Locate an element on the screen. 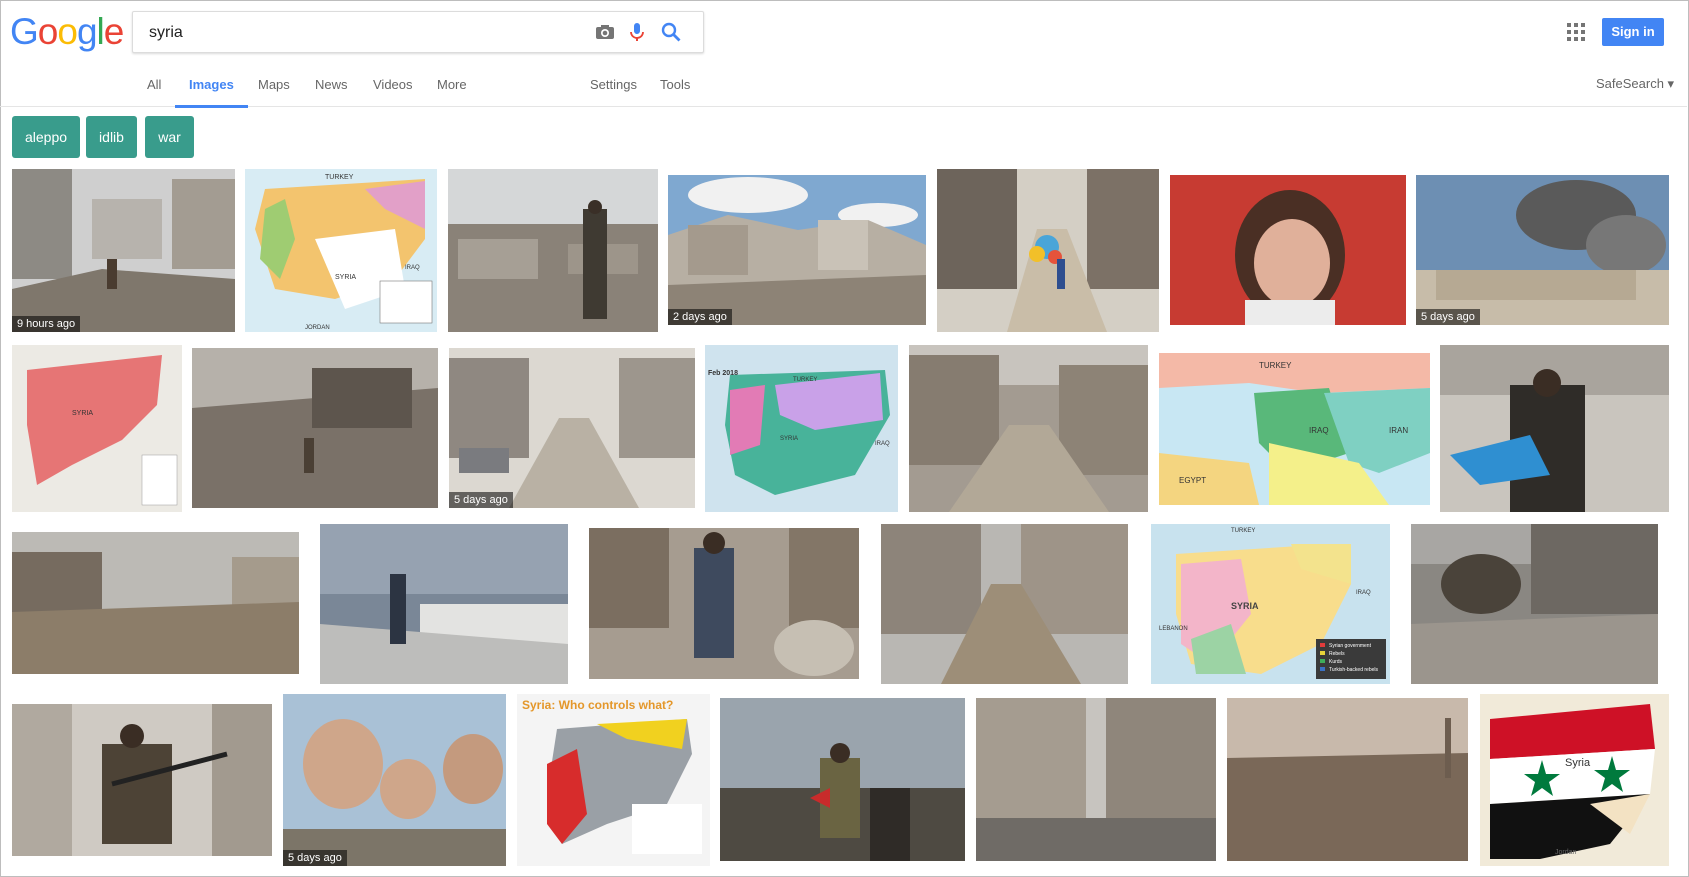 Image resolution: width=1689 pixels, height=877 pixels. image-result: 2 days ago is located at coordinates (797, 250).